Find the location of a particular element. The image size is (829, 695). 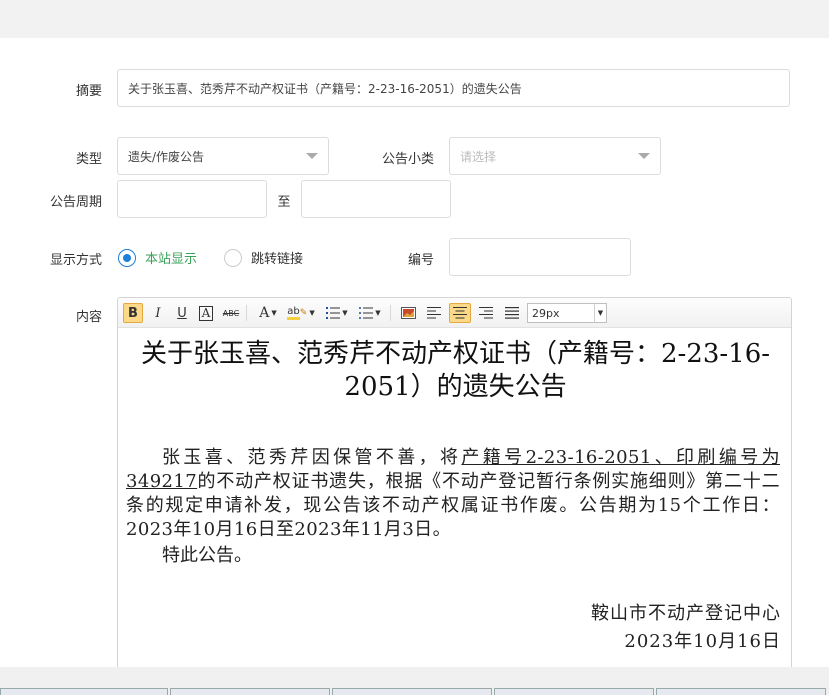

period-to-label: 至 is located at coordinates (284, 202).